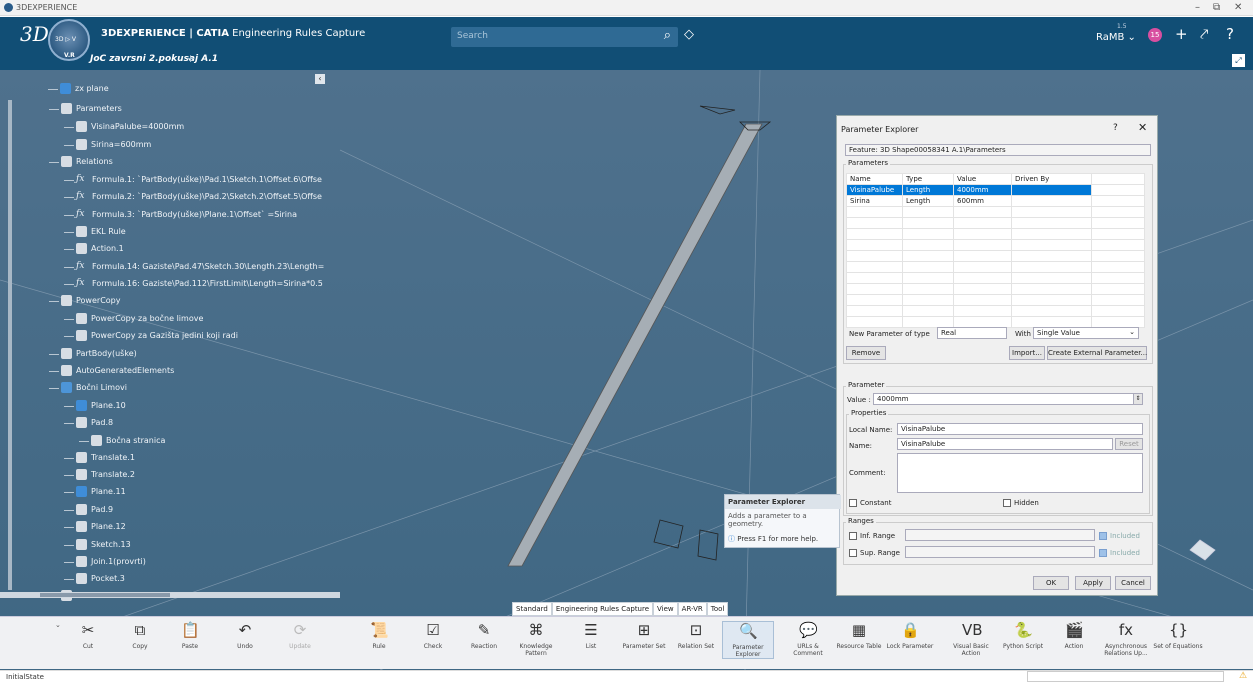 The width and height of the screenshot is (1253, 682). I want to click on add-icon: +, so click(1181, 34).